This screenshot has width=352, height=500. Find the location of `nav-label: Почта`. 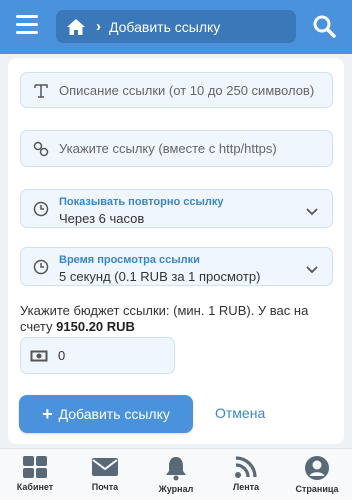

nav-label: Почта is located at coordinates (105, 487).